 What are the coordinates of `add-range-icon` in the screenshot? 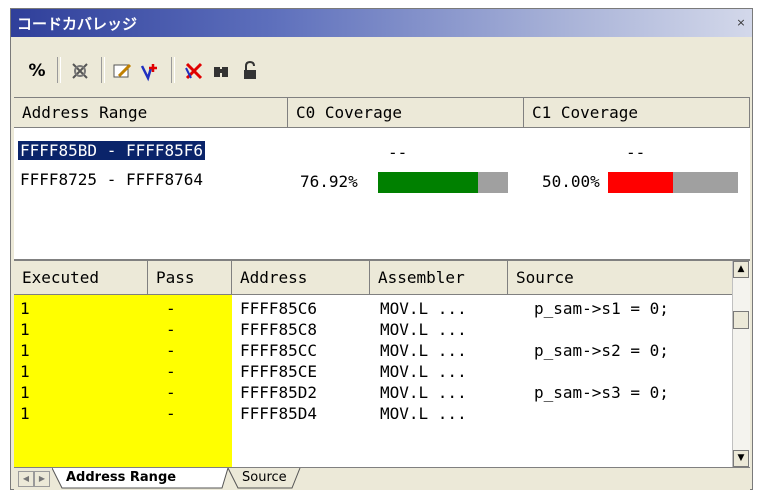 It's located at (150, 71).